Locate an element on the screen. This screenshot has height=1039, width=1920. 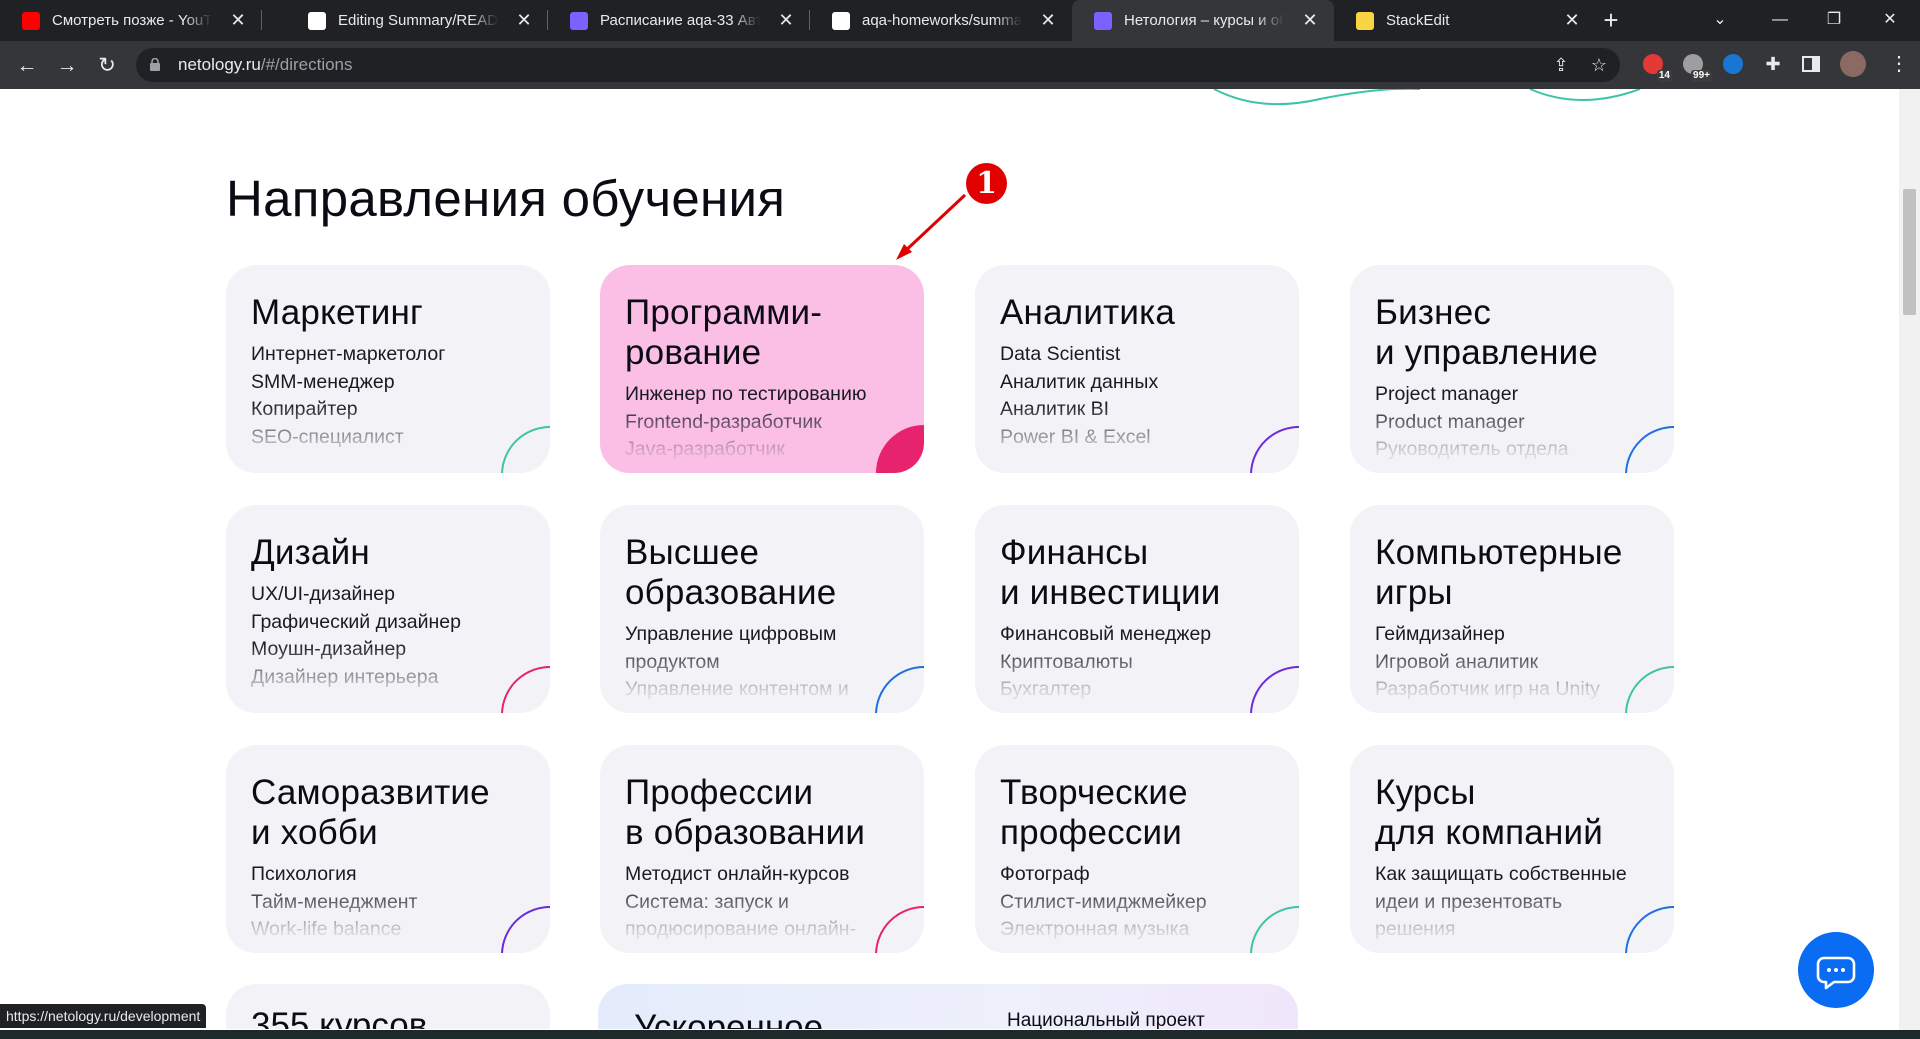
adblock-extension-icon: 14 is located at coordinates (1656, 66).